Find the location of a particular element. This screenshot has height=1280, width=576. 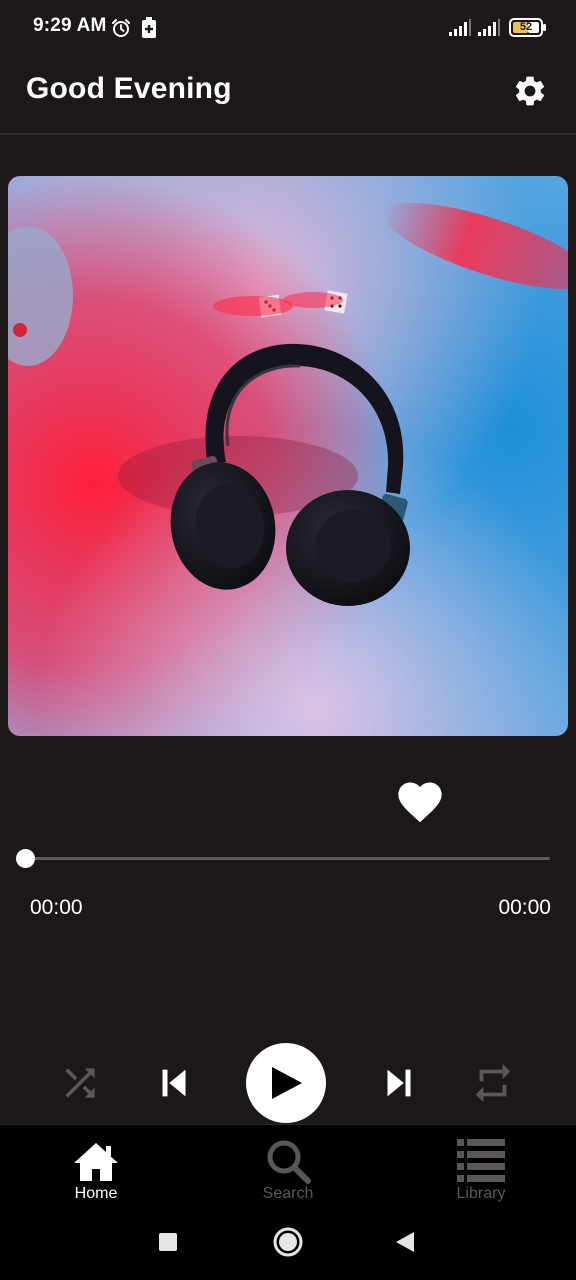

total-time: 00:00 is located at coordinates (524, 907).